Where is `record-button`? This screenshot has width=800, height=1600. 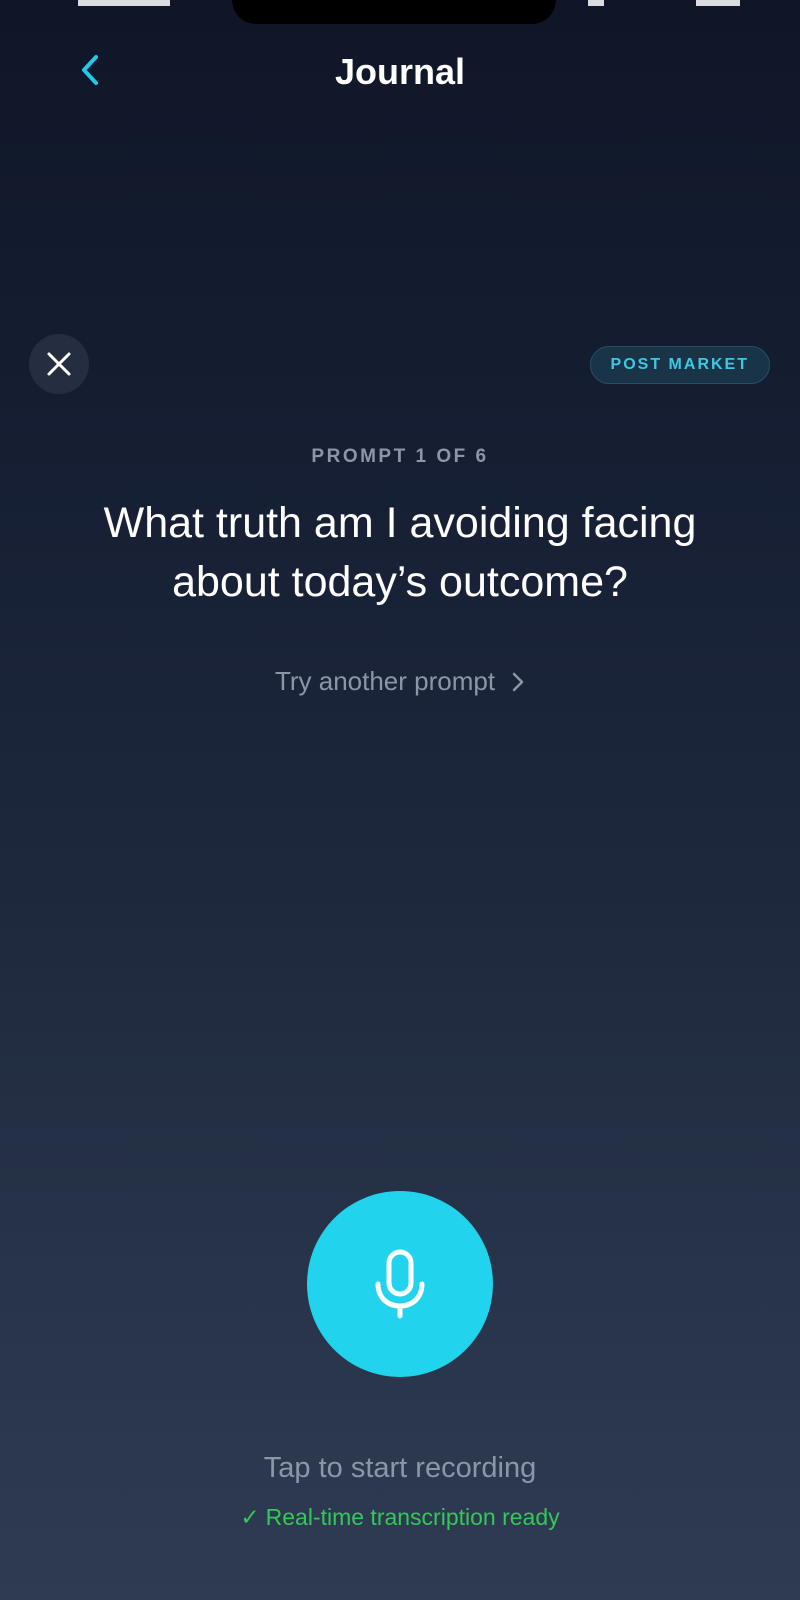 record-button is located at coordinates (400, 1284).